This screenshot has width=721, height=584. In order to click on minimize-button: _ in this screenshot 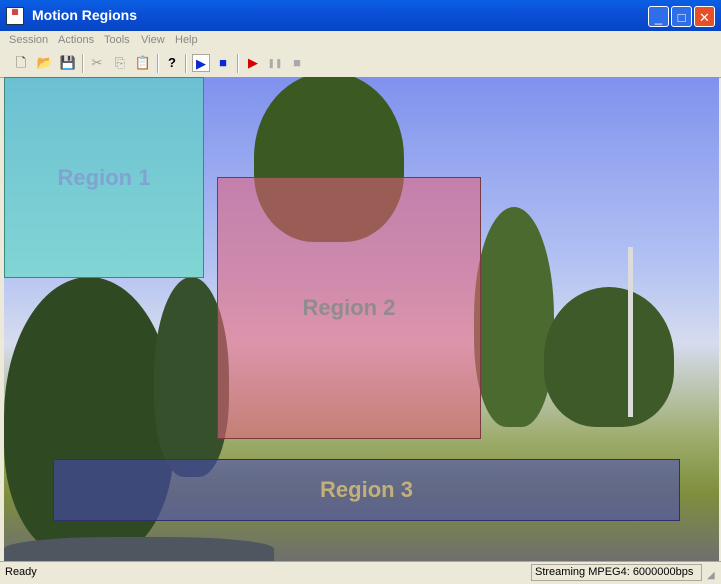, I will do `click(658, 16)`.